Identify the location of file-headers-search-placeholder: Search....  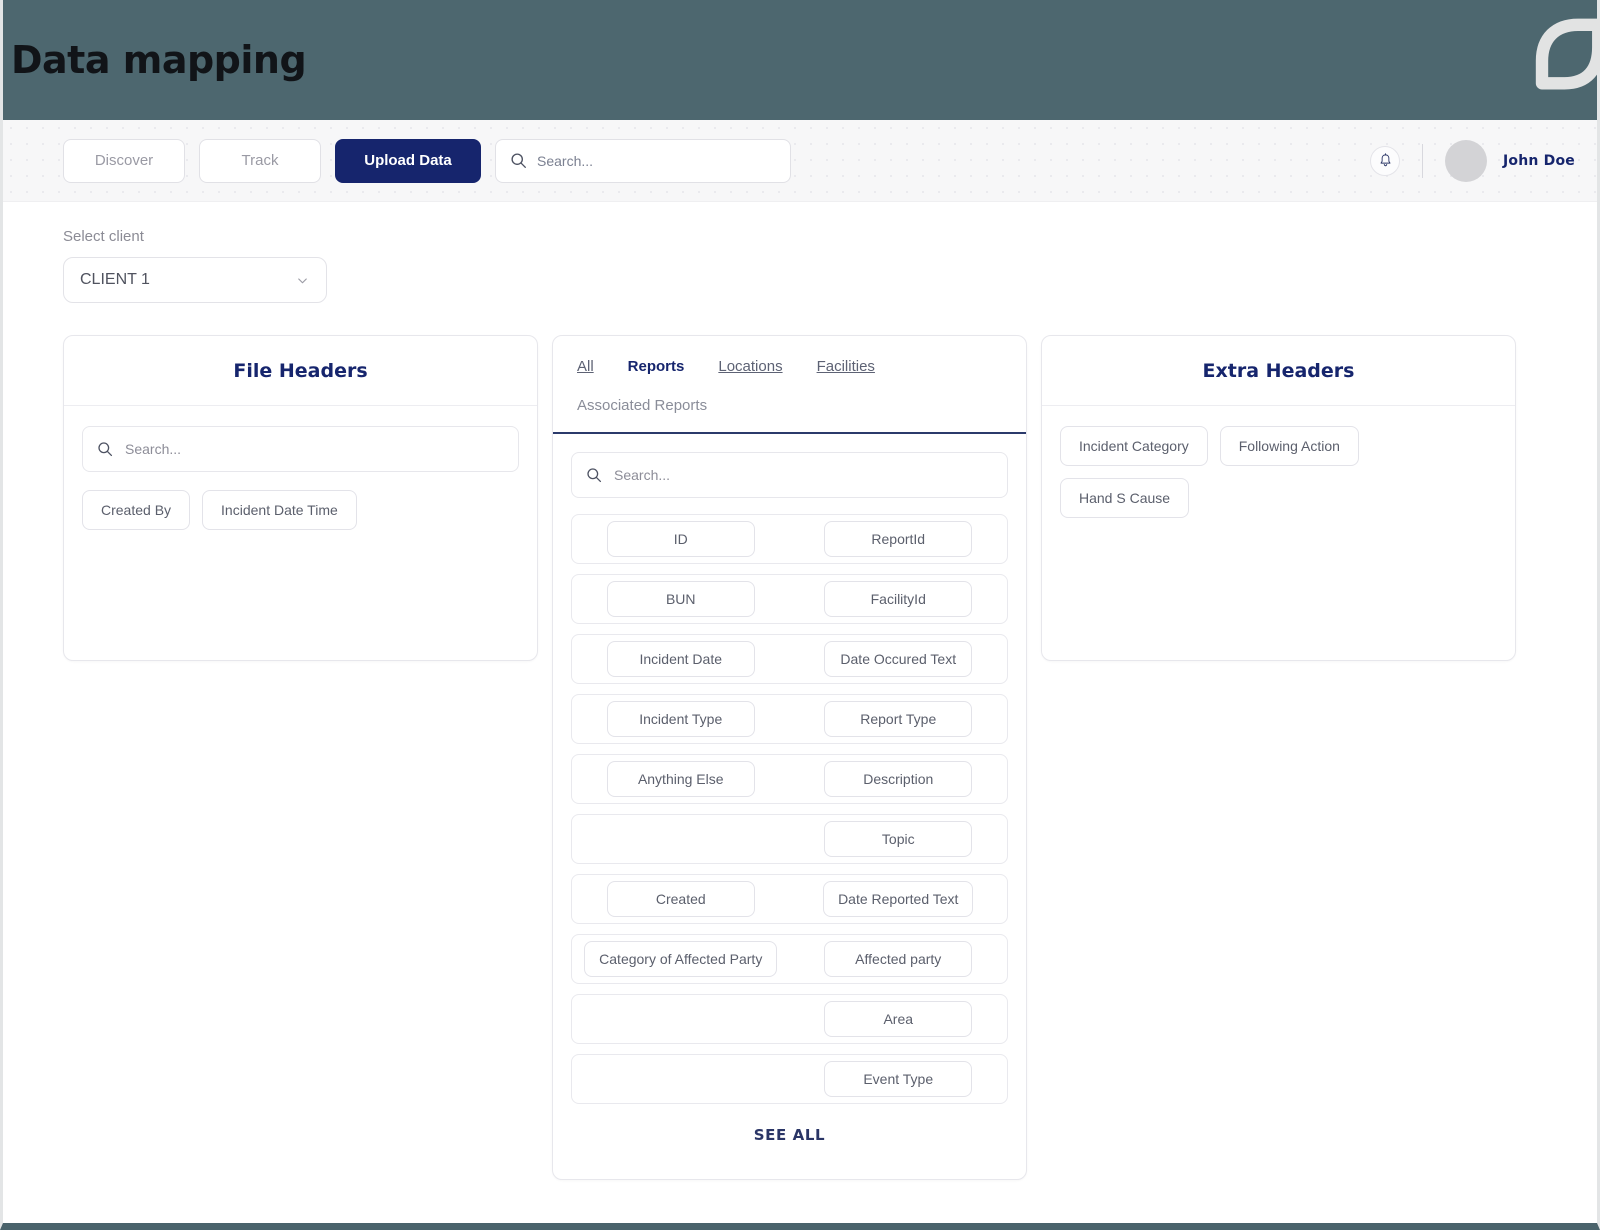
(153, 449).